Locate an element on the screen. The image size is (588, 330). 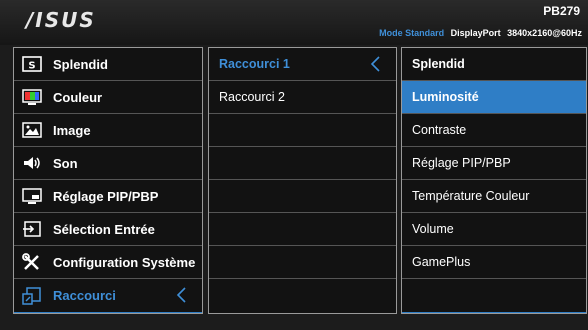
menu-item-input-select: Sélection Entrée is located at coordinates (108, 229).